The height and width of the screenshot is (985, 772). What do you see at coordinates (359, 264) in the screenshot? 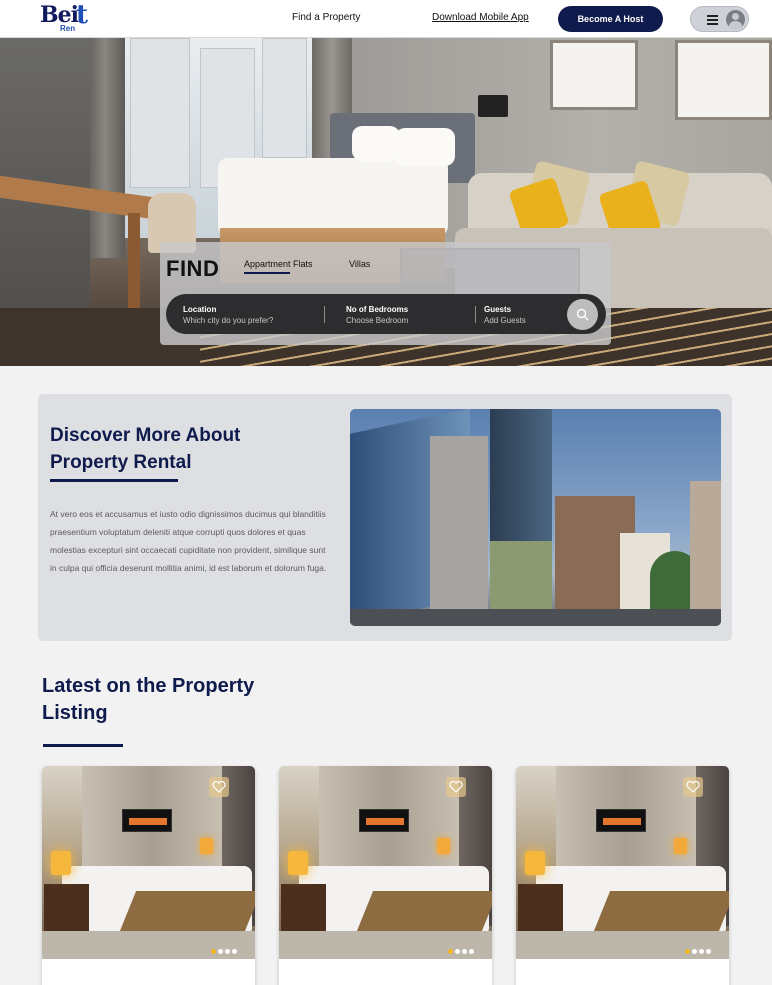
I see `tab-villas: Villas` at bounding box center [359, 264].